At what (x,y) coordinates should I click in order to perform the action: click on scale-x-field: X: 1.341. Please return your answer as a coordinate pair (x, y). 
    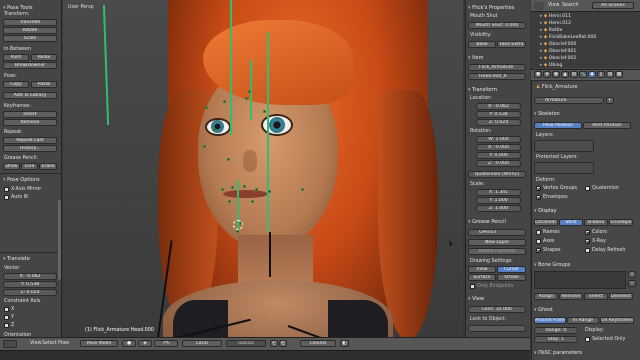
    Looking at the image, I should click on (498, 192).